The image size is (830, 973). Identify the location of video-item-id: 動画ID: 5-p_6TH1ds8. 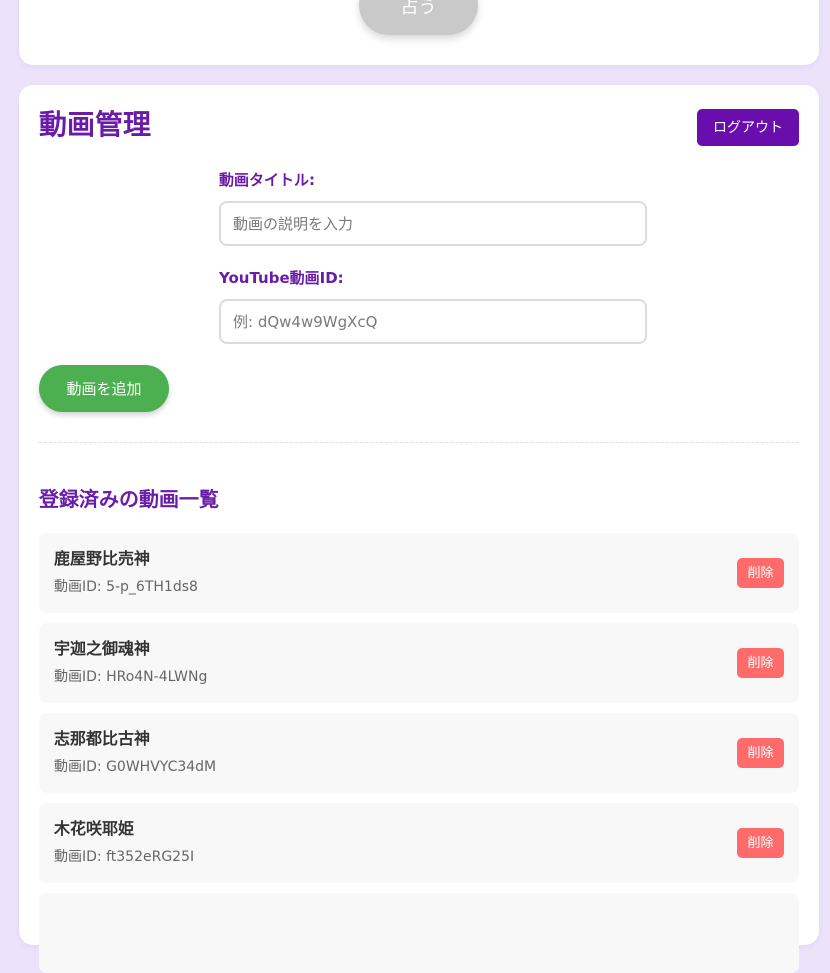
(126, 587).